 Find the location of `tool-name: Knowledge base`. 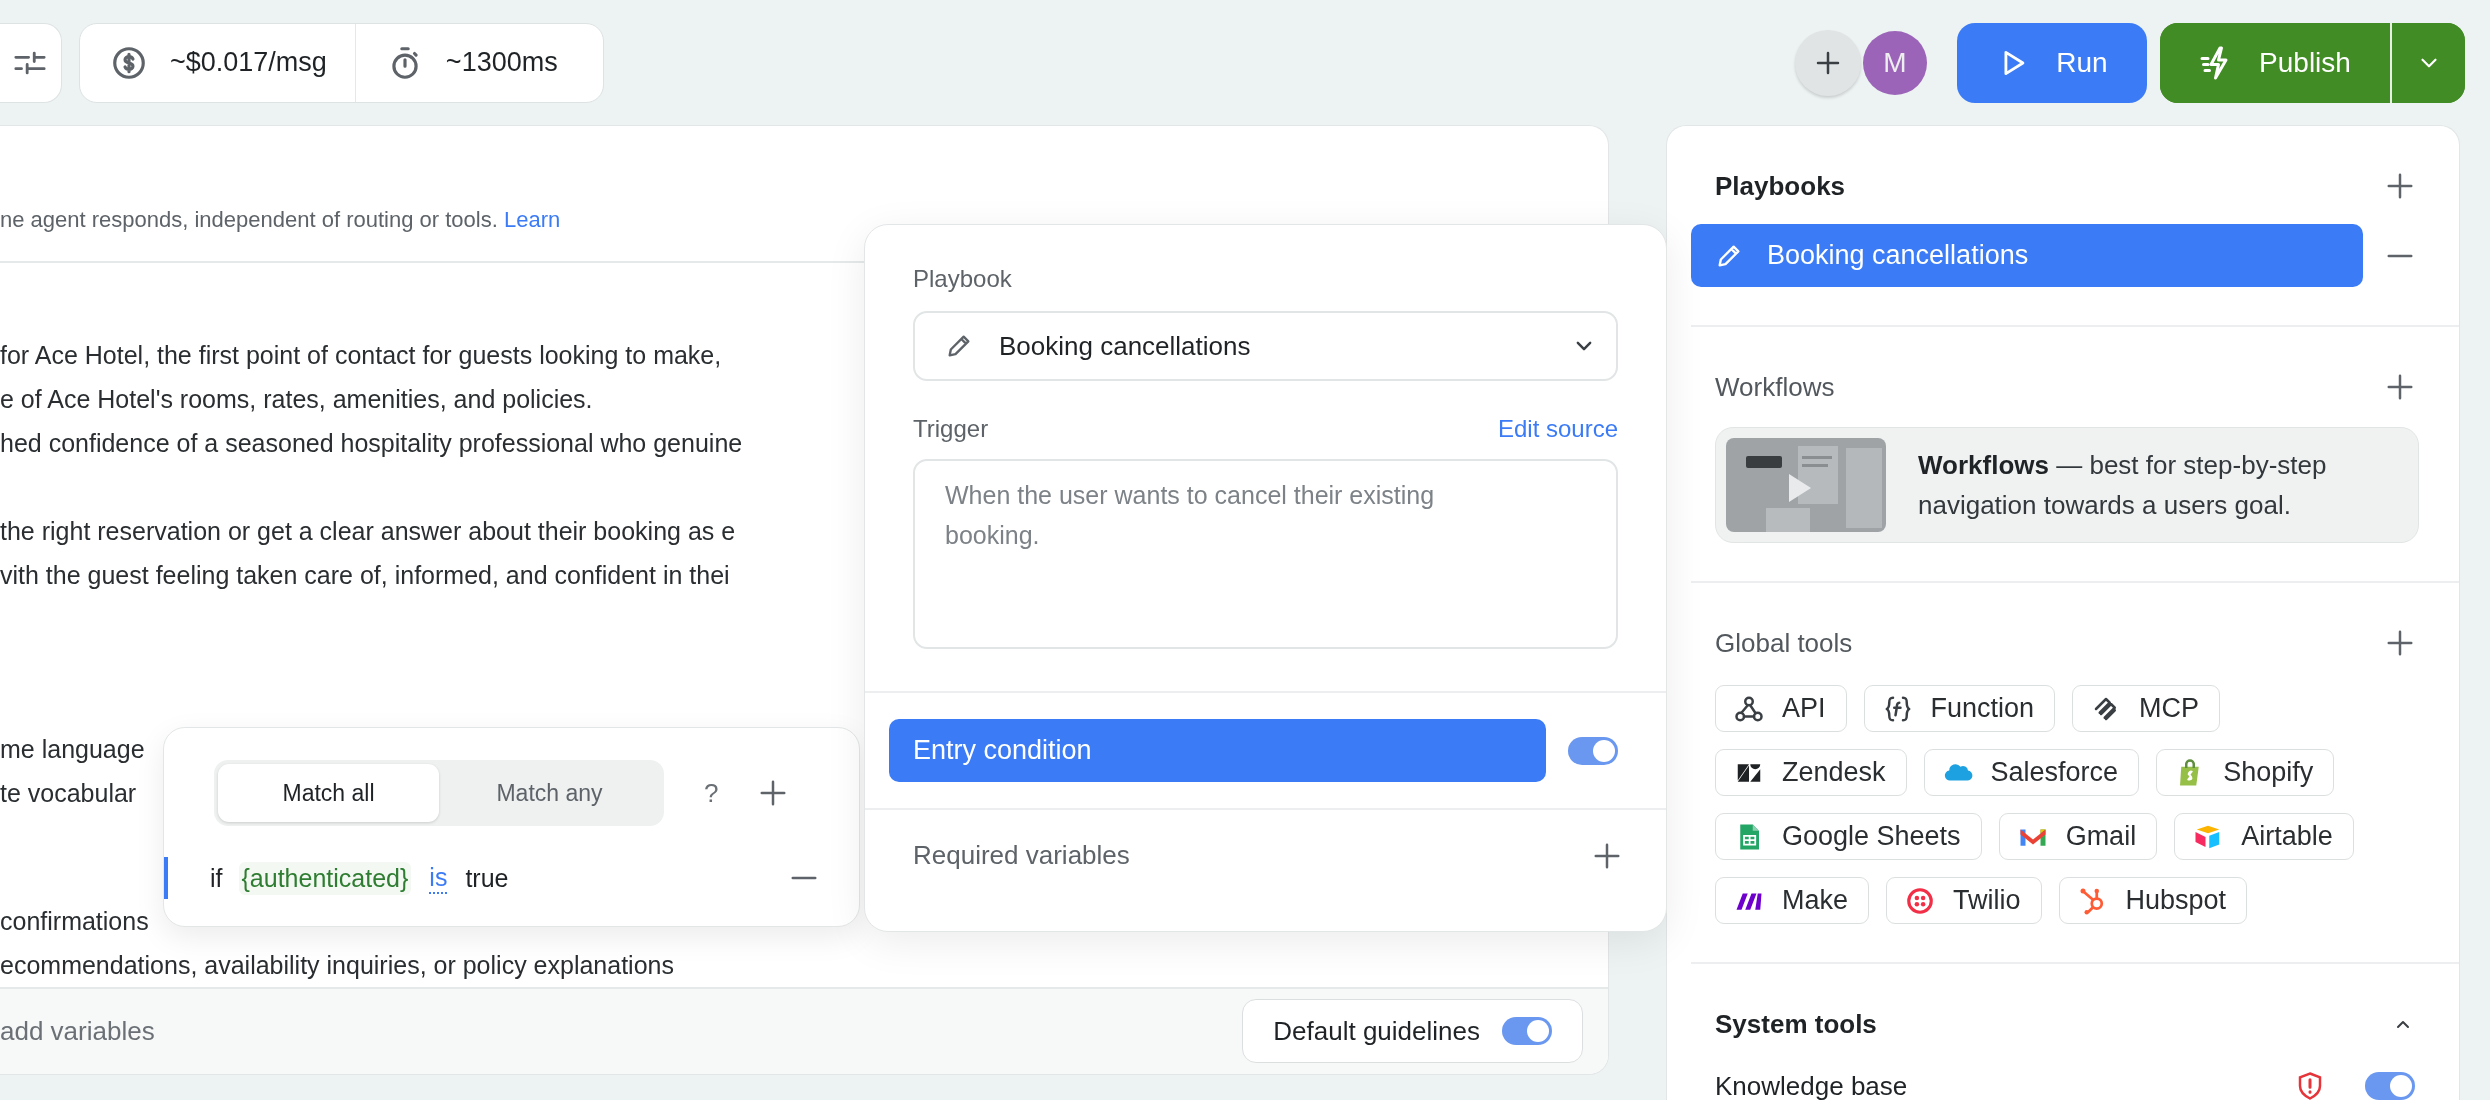

tool-name: Knowledge base is located at coordinates (1811, 1085).